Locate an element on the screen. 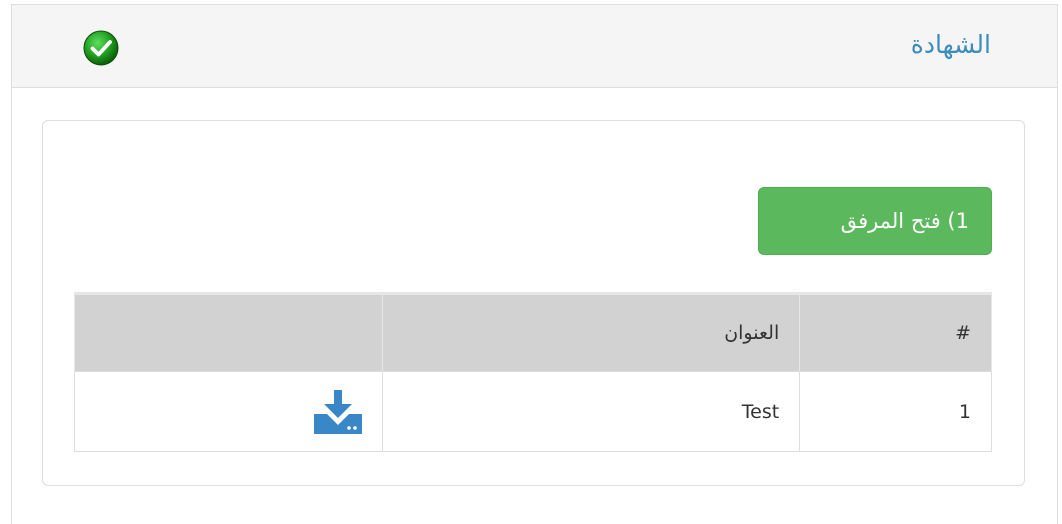 The image size is (1062, 524). download-icon is located at coordinates (338, 412).